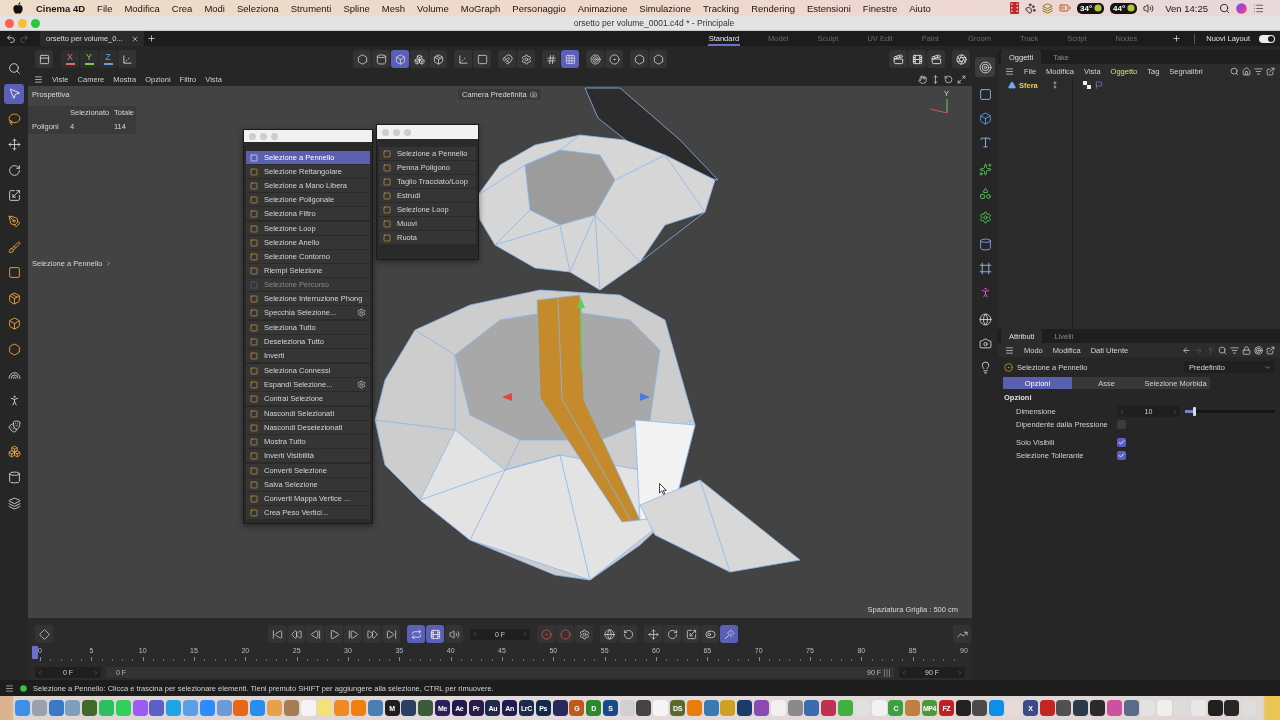 Image resolution: width=1280 pixels, height=720 pixels. I want to click on axis-lock-button: Z, so click(108, 59).